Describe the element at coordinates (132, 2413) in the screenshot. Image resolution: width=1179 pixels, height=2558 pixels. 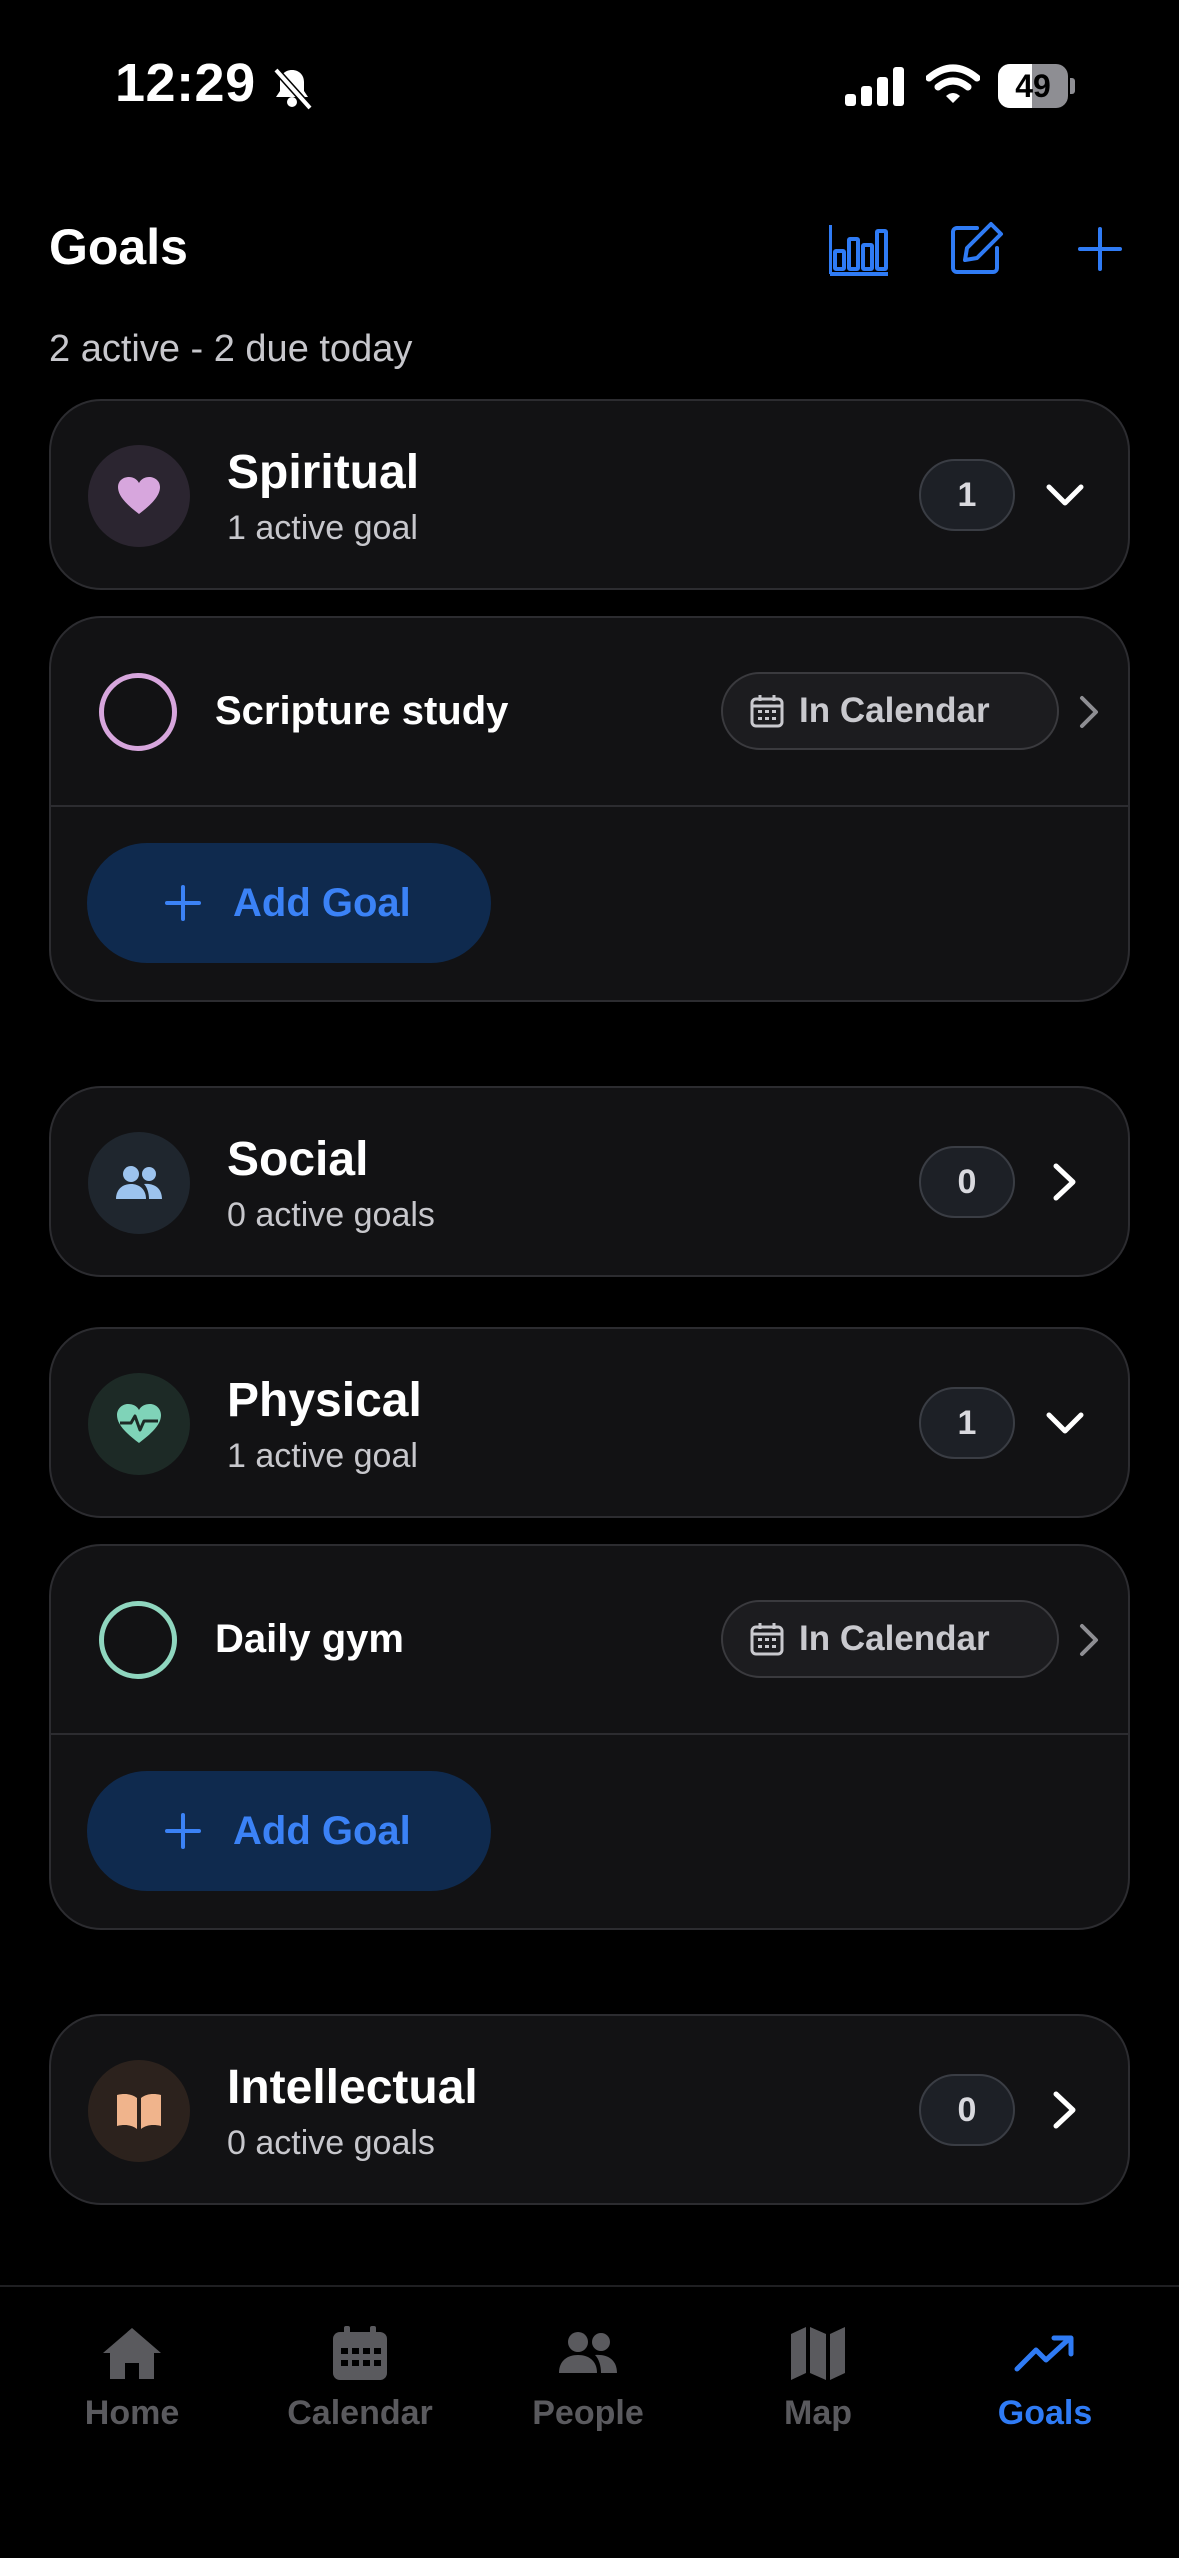
I see `tab-label: Home` at that location.